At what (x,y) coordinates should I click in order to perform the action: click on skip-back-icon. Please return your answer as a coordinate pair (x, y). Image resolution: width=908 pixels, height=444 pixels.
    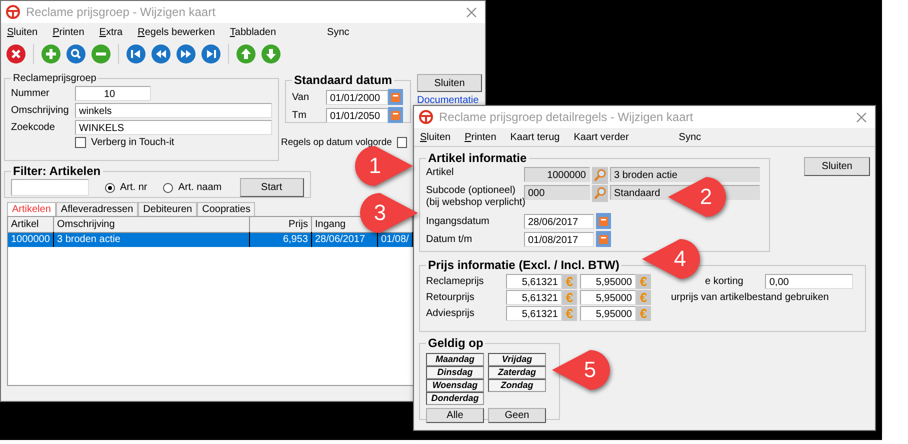
    Looking at the image, I should click on (136, 54).